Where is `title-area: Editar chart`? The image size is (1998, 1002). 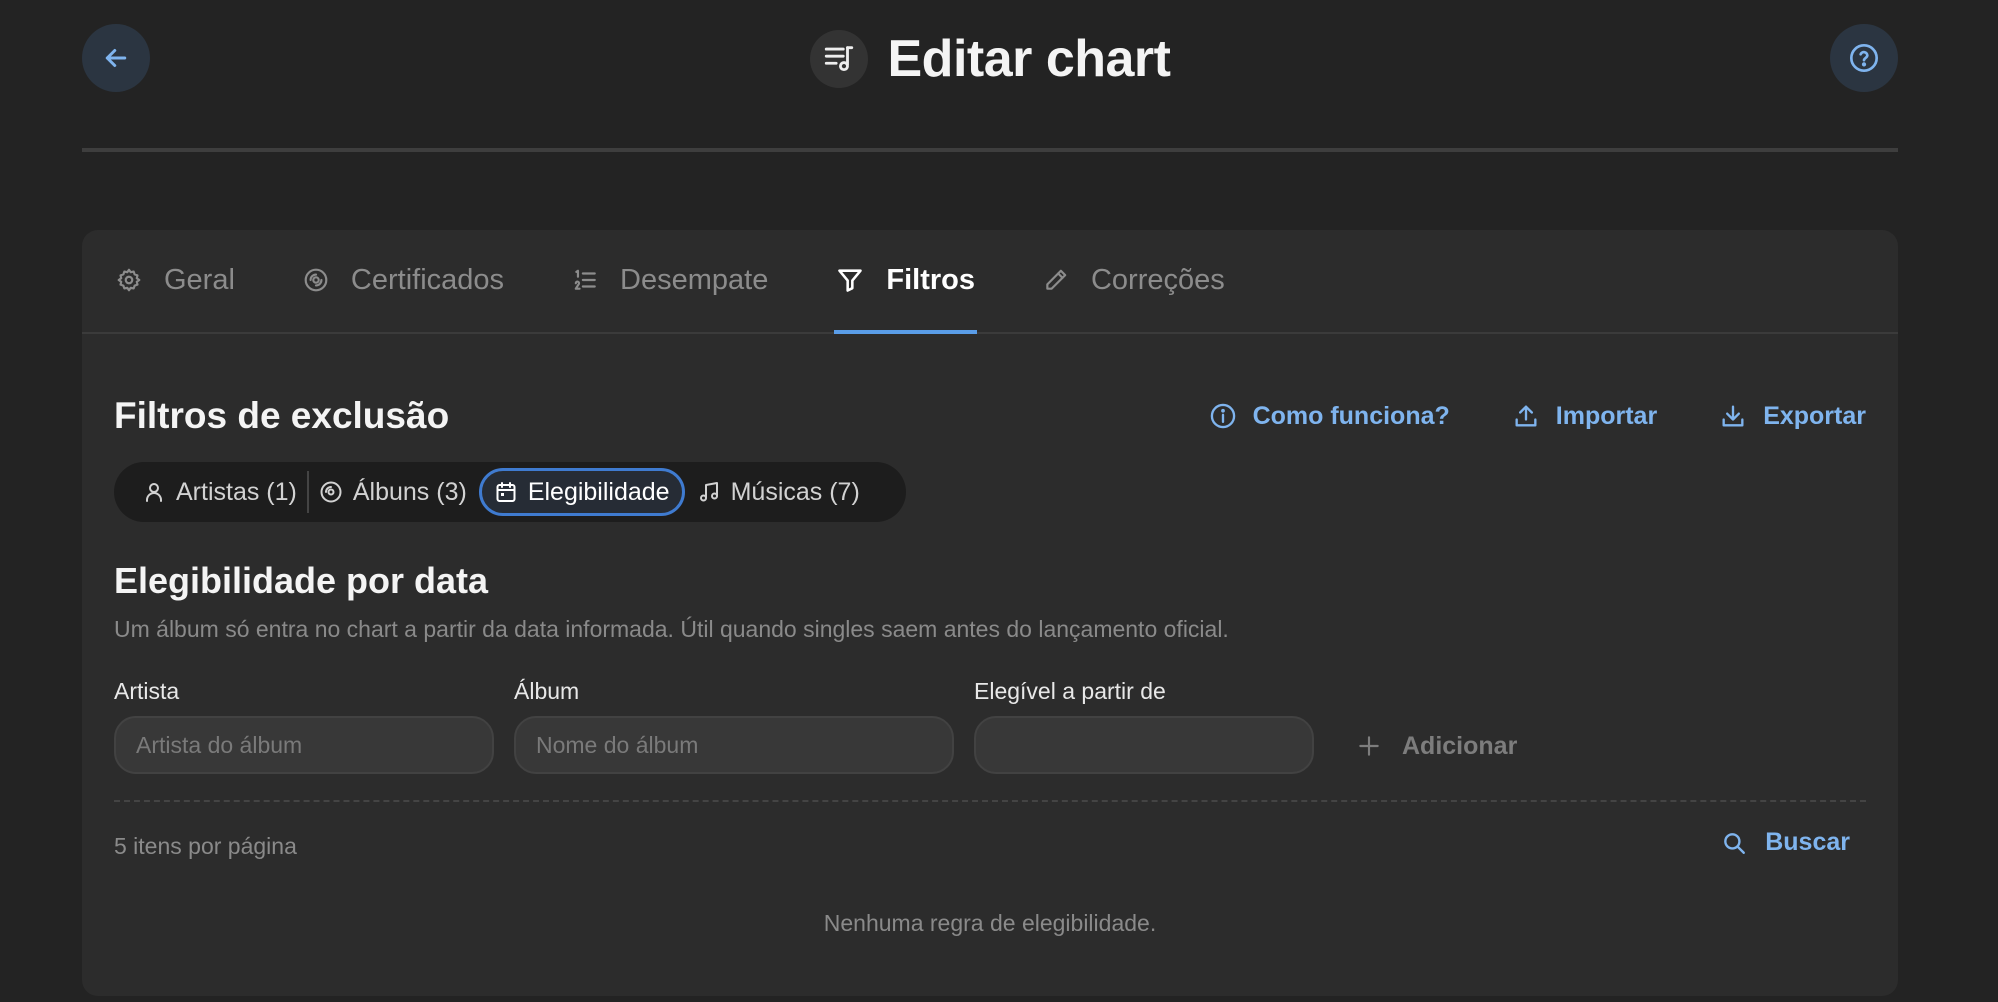 title-area: Editar chart is located at coordinates (990, 59).